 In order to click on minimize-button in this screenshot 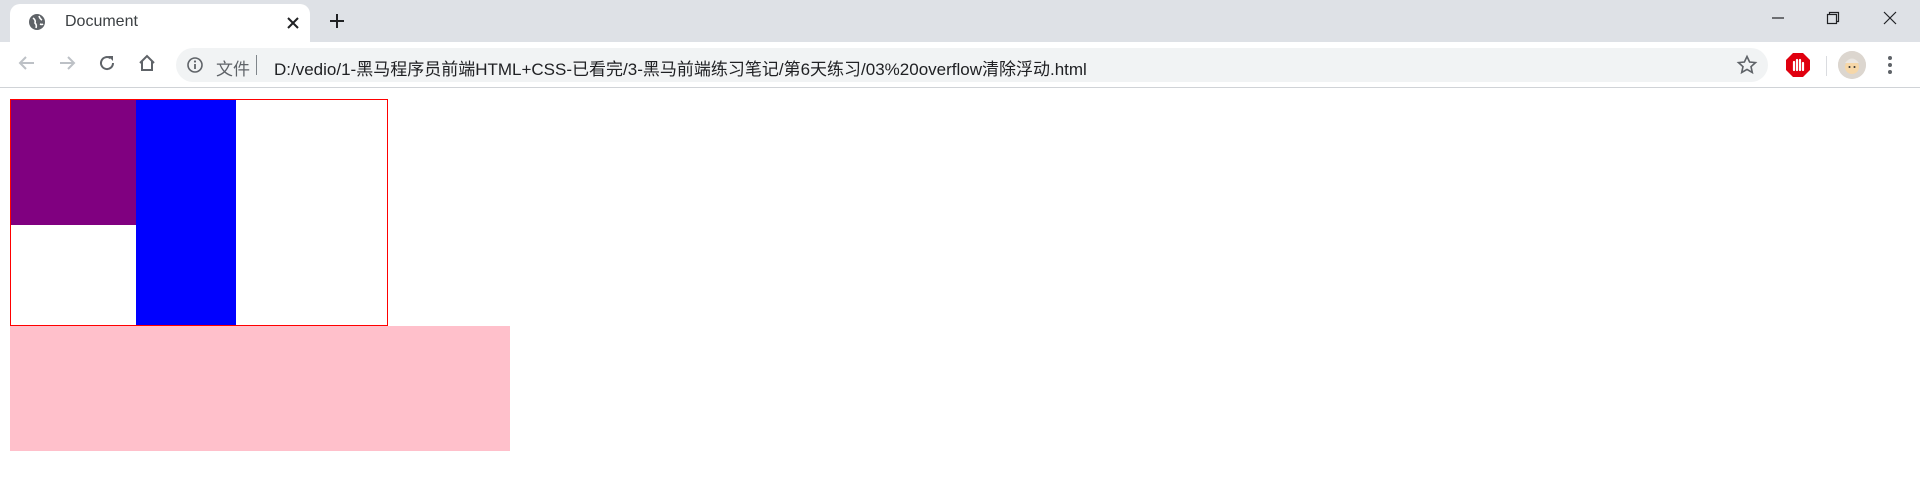, I will do `click(1778, 19)`.